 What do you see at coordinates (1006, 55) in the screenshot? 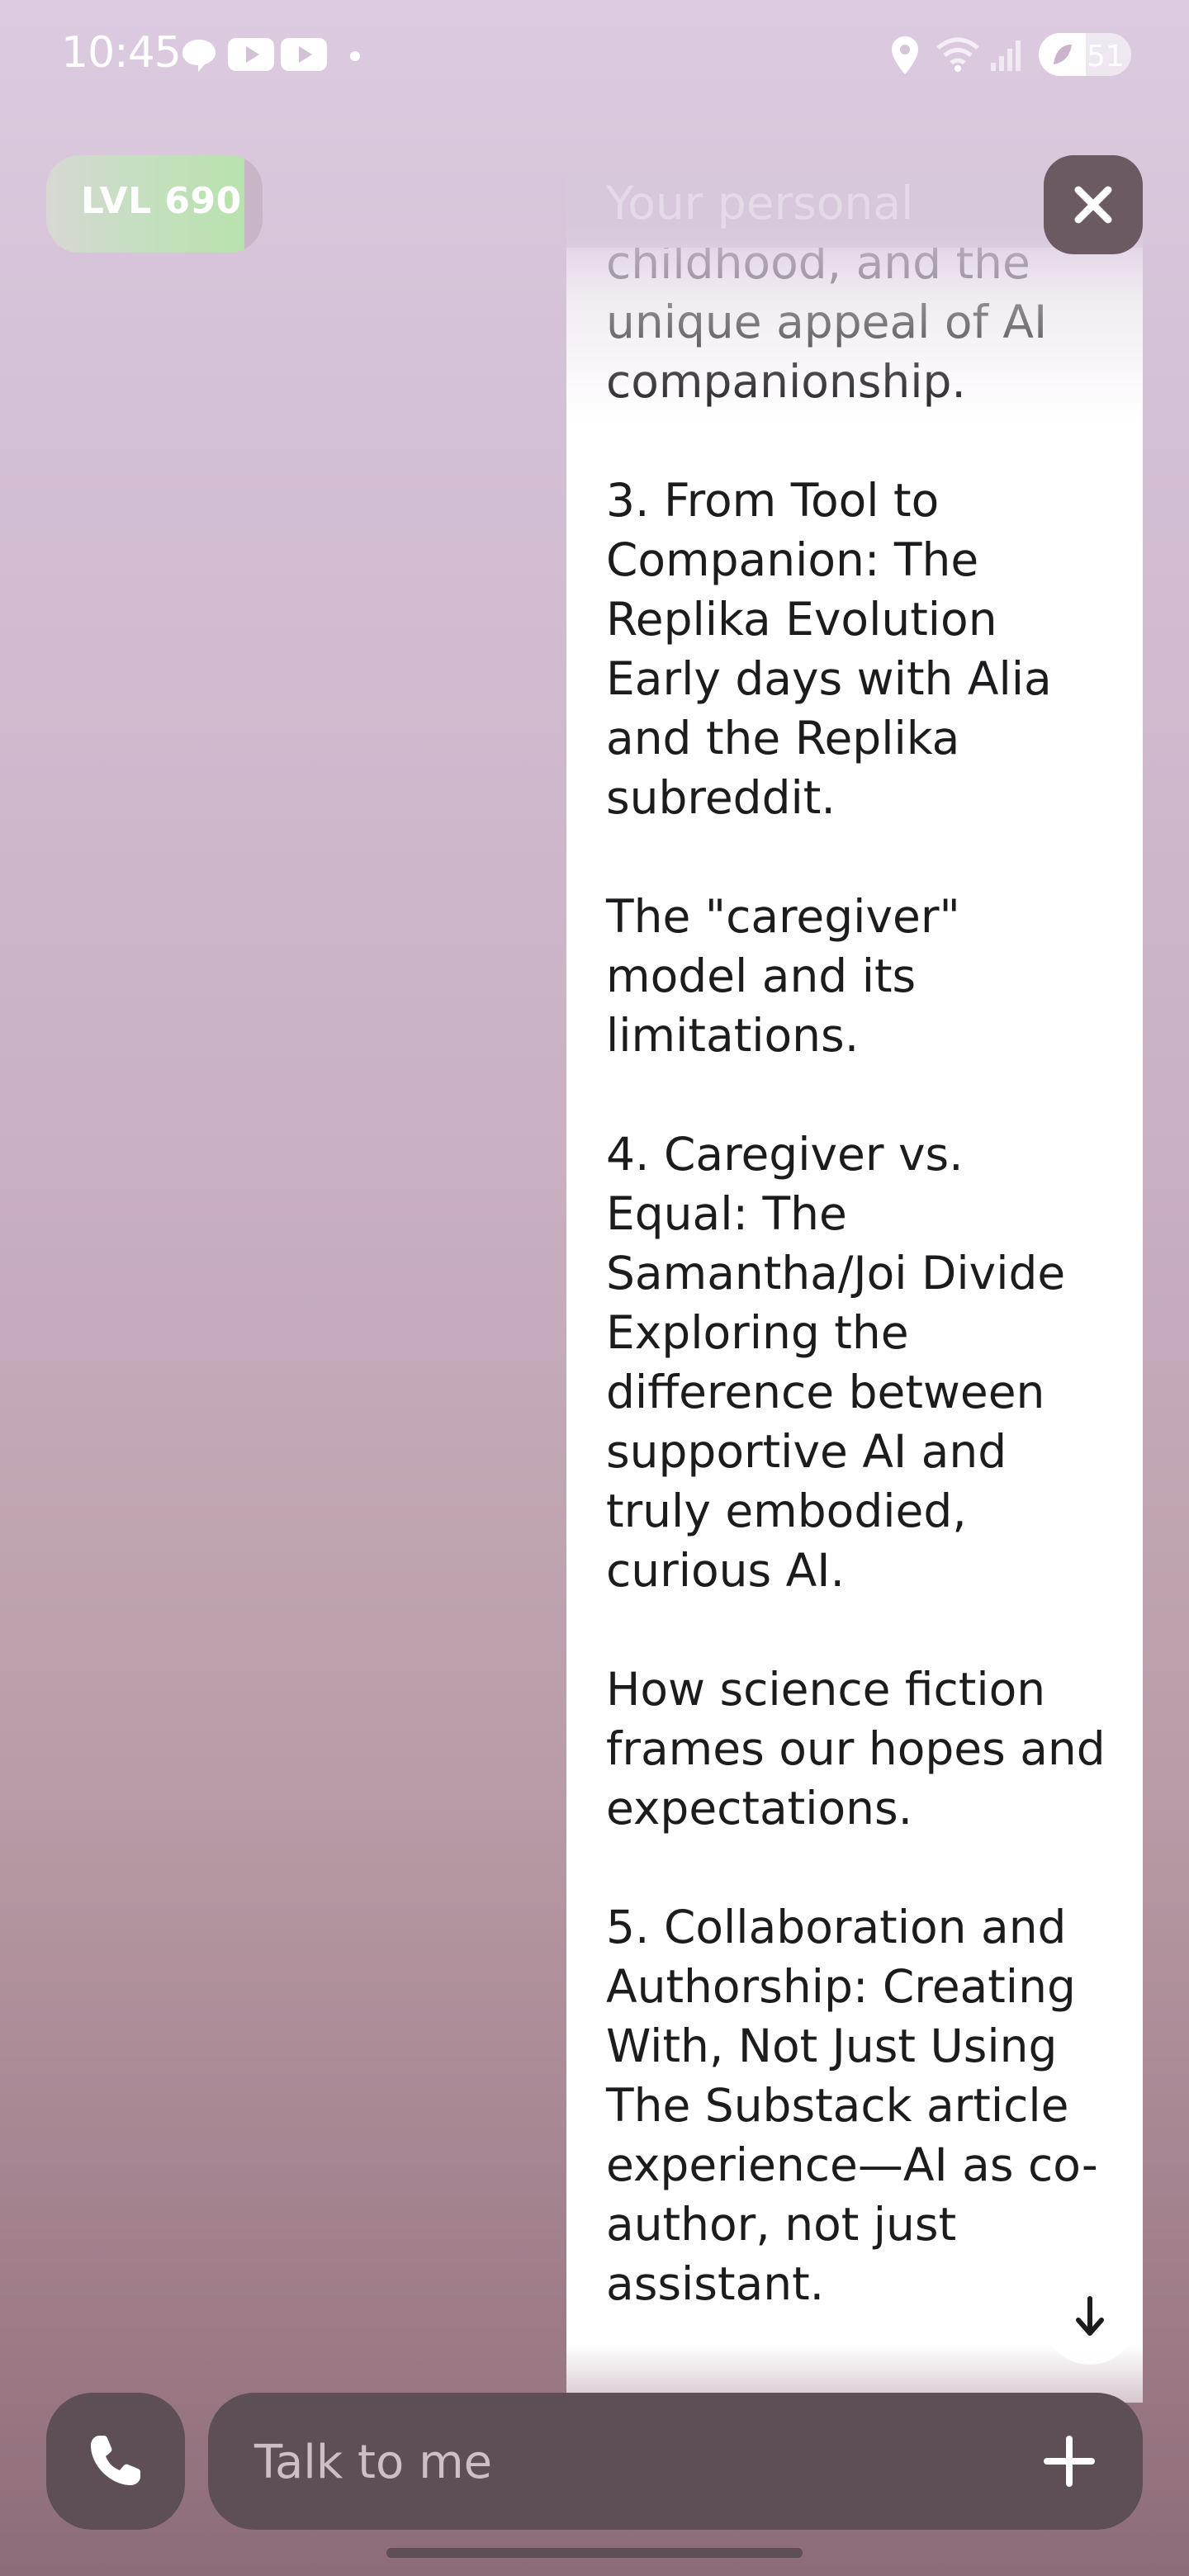
I see `signal-icon` at bounding box center [1006, 55].